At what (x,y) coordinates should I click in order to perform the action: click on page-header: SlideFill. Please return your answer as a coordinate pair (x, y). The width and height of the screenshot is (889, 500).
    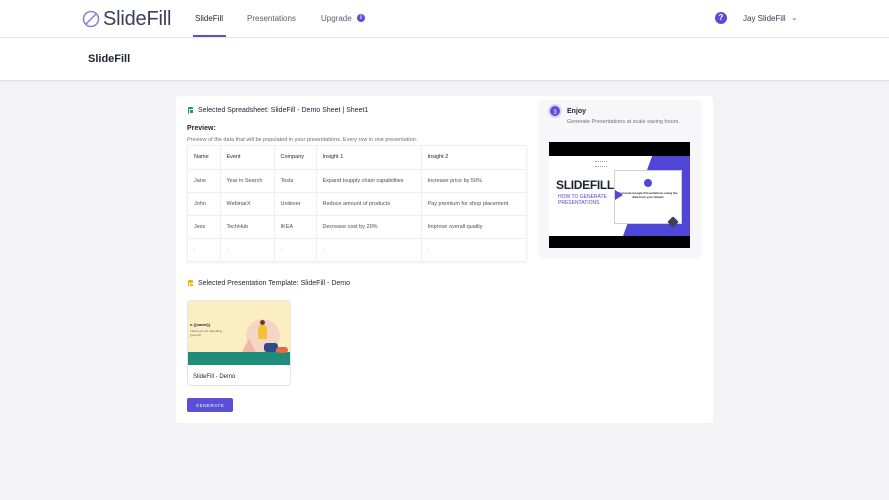
    Looking at the image, I should click on (444, 59).